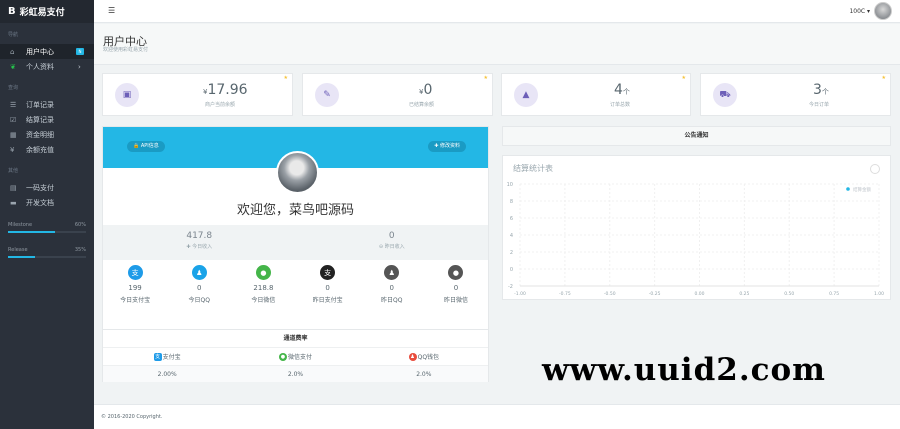 The width and height of the screenshot is (900, 429). What do you see at coordinates (497, 11) in the screenshot?
I see `topbar: ☰ 100C ▾` at bounding box center [497, 11].